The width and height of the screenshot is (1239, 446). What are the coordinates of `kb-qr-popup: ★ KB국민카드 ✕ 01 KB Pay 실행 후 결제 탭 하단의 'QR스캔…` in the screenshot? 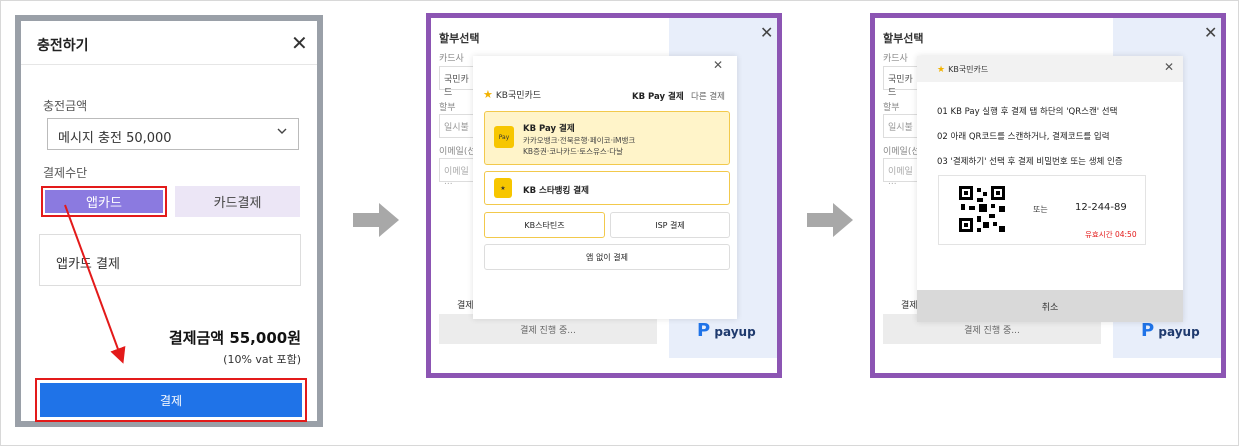 It's located at (1050, 189).